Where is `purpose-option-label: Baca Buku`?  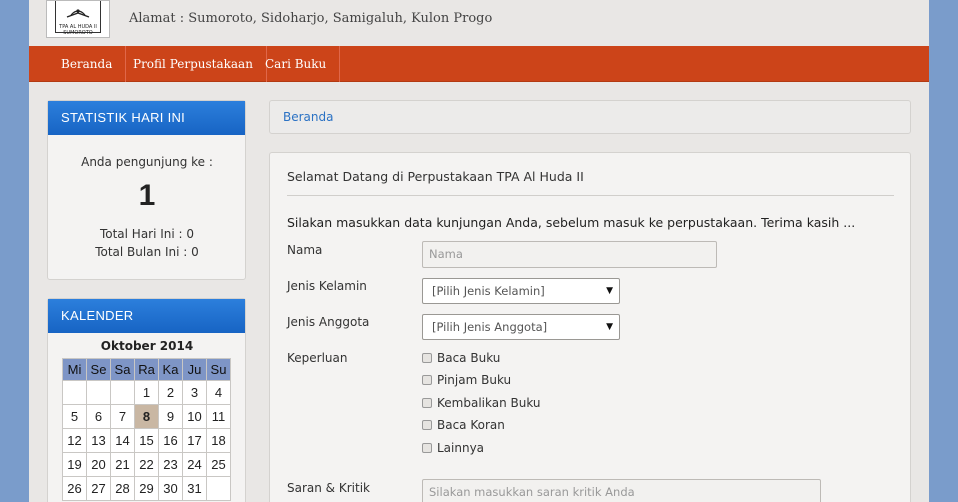
purpose-option-label: Baca Buku is located at coordinates (469, 358).